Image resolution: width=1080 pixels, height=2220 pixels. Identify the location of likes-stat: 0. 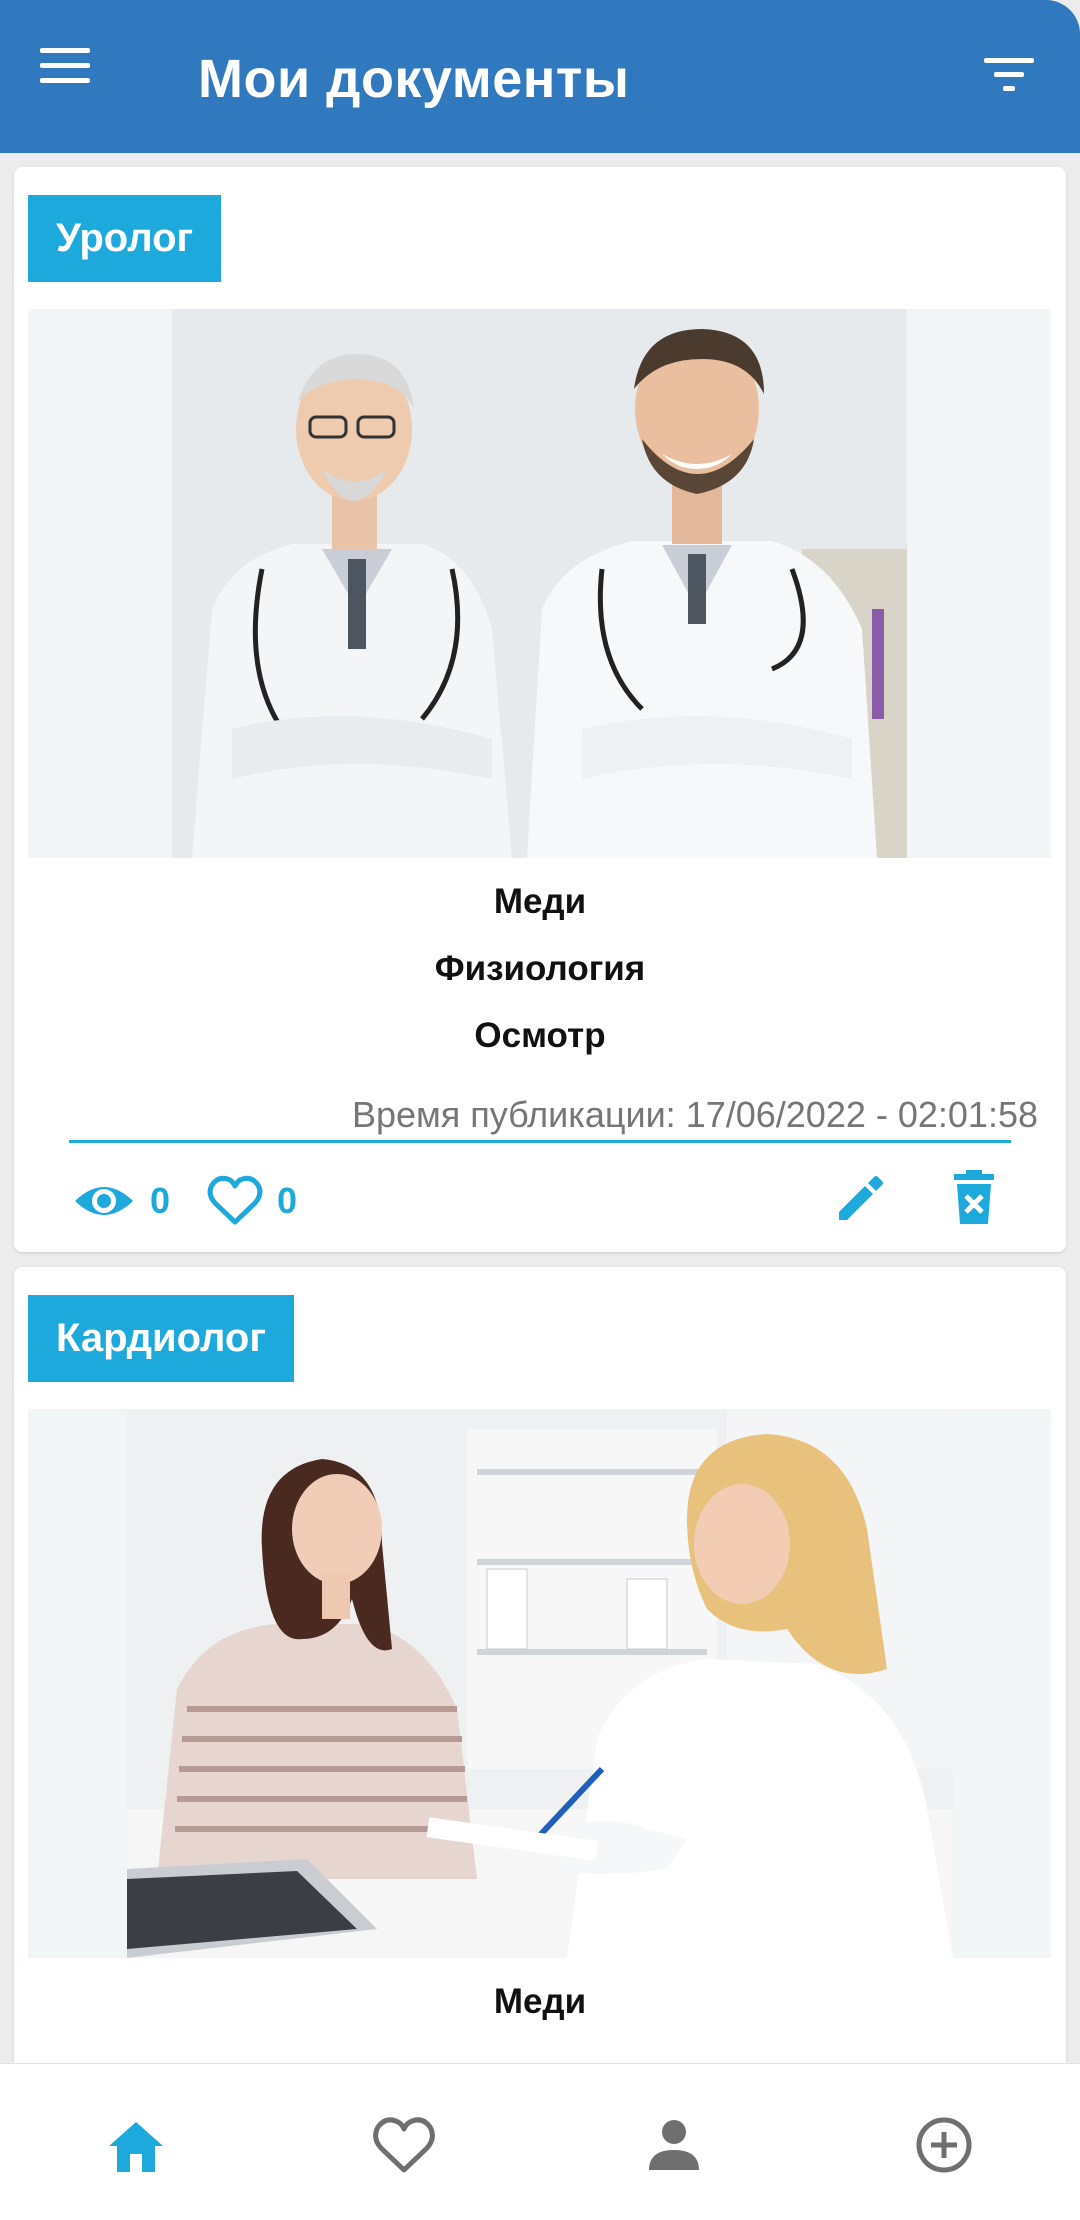
(252, 1201).